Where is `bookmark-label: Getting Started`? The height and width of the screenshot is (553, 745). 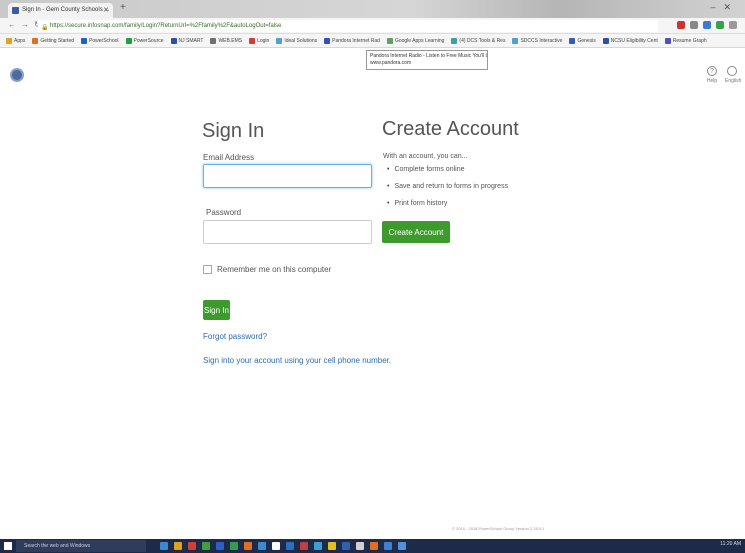
bookmark-label: Getting Started is located at coordinates (57, 40).